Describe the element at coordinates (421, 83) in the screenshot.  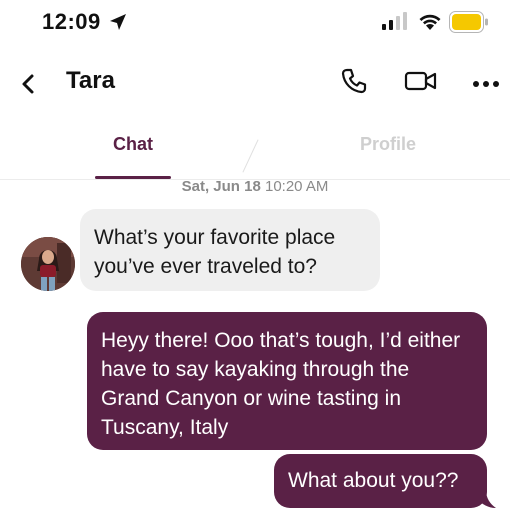
I see `video-camera-icon` at that location.